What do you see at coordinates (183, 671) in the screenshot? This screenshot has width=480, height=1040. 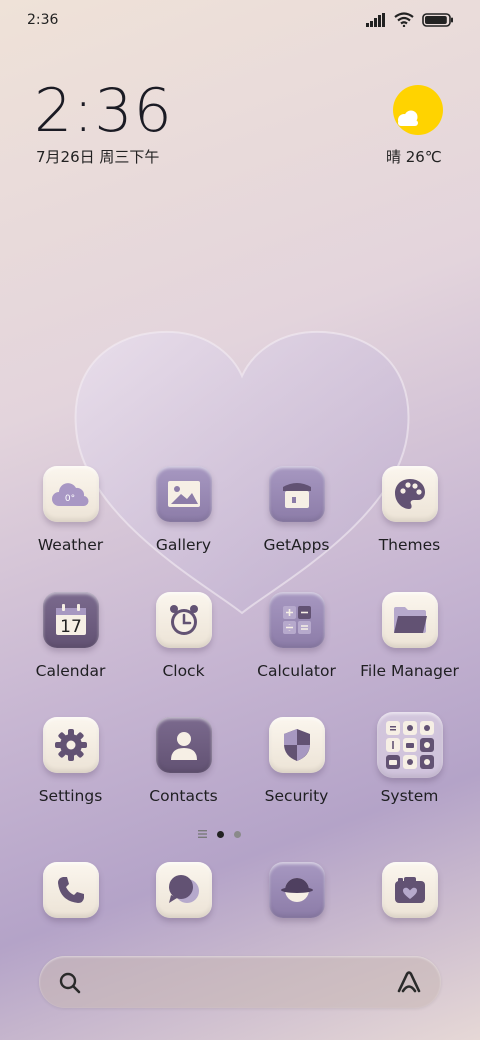 I see `app-label: Clock` at bounding box center [183, 671].